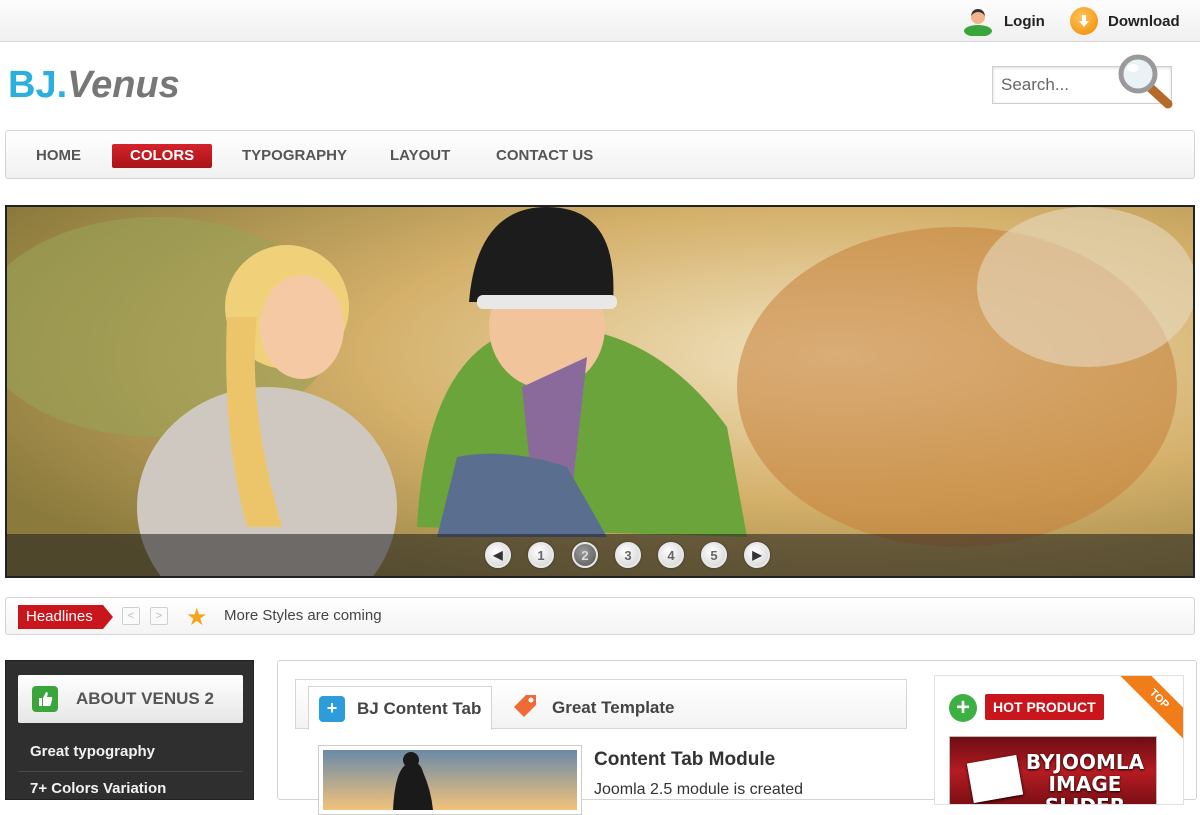 The height and width of the screenshot is (815, 1200). I want to click on sidebar-title: ABOUT VENUS 2, so click(145, 698).